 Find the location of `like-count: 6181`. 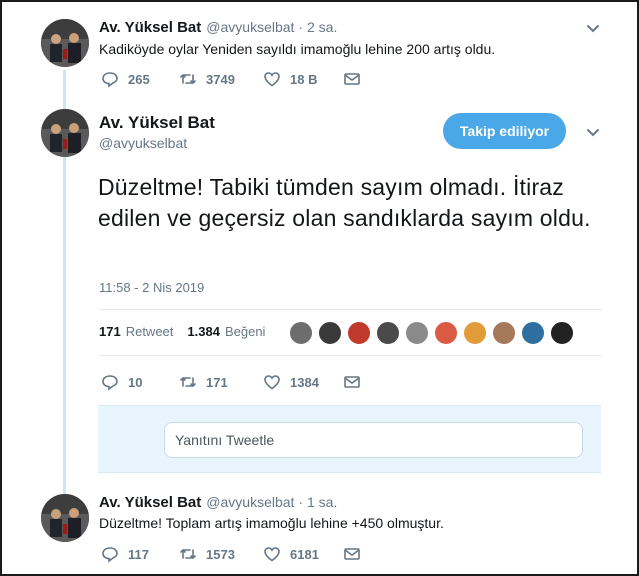

like-count: 6181 is located at coordinates (304, 554).